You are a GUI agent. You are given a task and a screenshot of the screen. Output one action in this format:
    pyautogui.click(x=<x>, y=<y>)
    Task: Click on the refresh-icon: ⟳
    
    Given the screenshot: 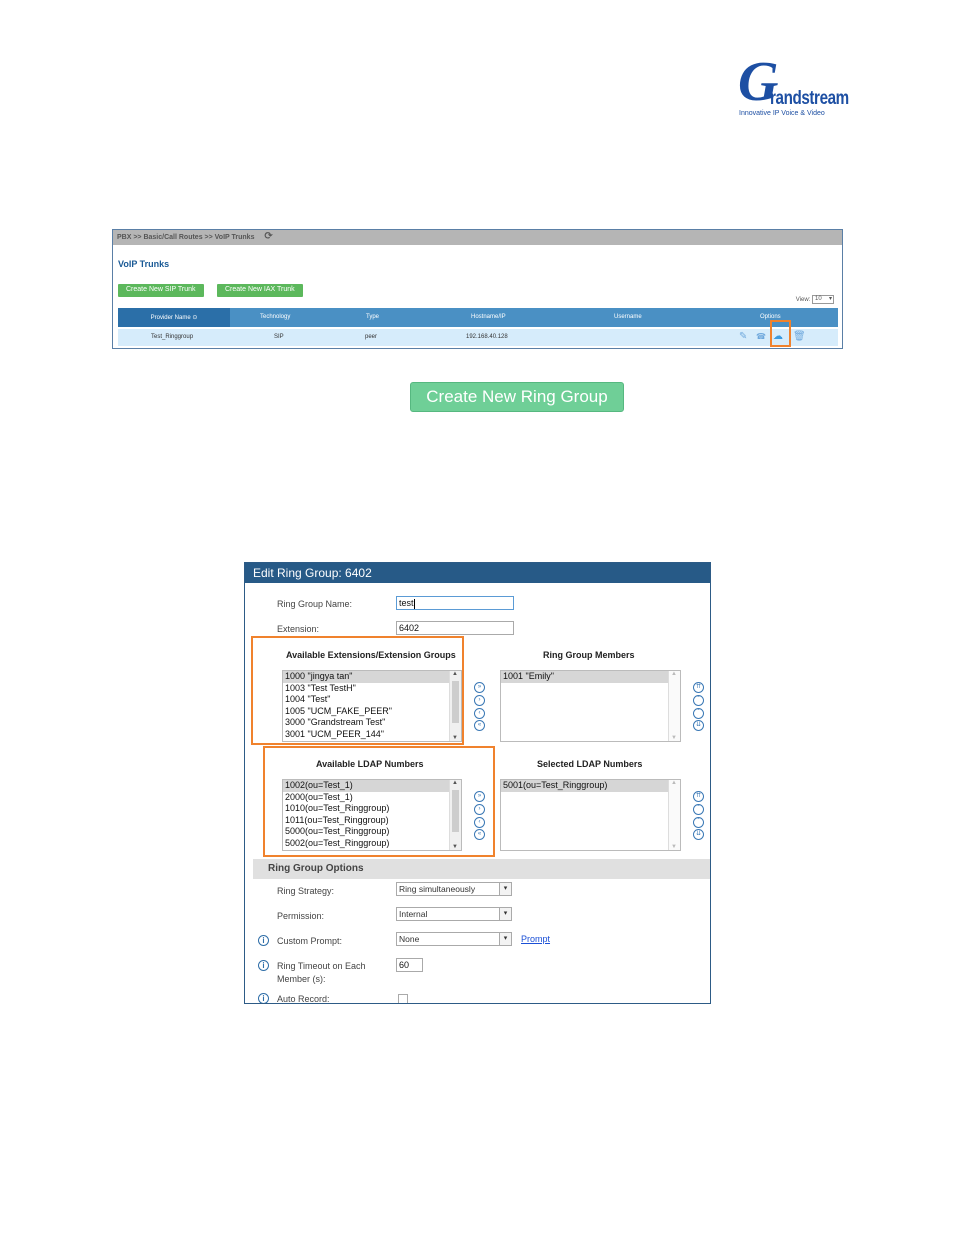 What is the action you would take?
    pyautogui.click(x=268, y=237)
    